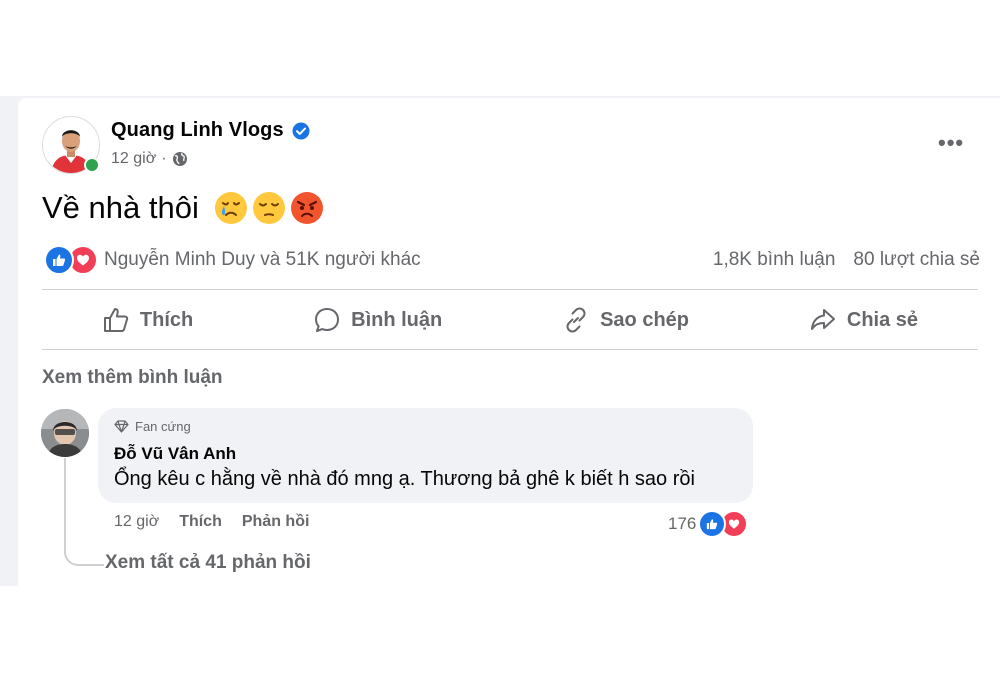 The image size is (1000, 680). Describe the element at coordinates (65, 433) in the screenshot. I see `commenter-avatar` at that location.